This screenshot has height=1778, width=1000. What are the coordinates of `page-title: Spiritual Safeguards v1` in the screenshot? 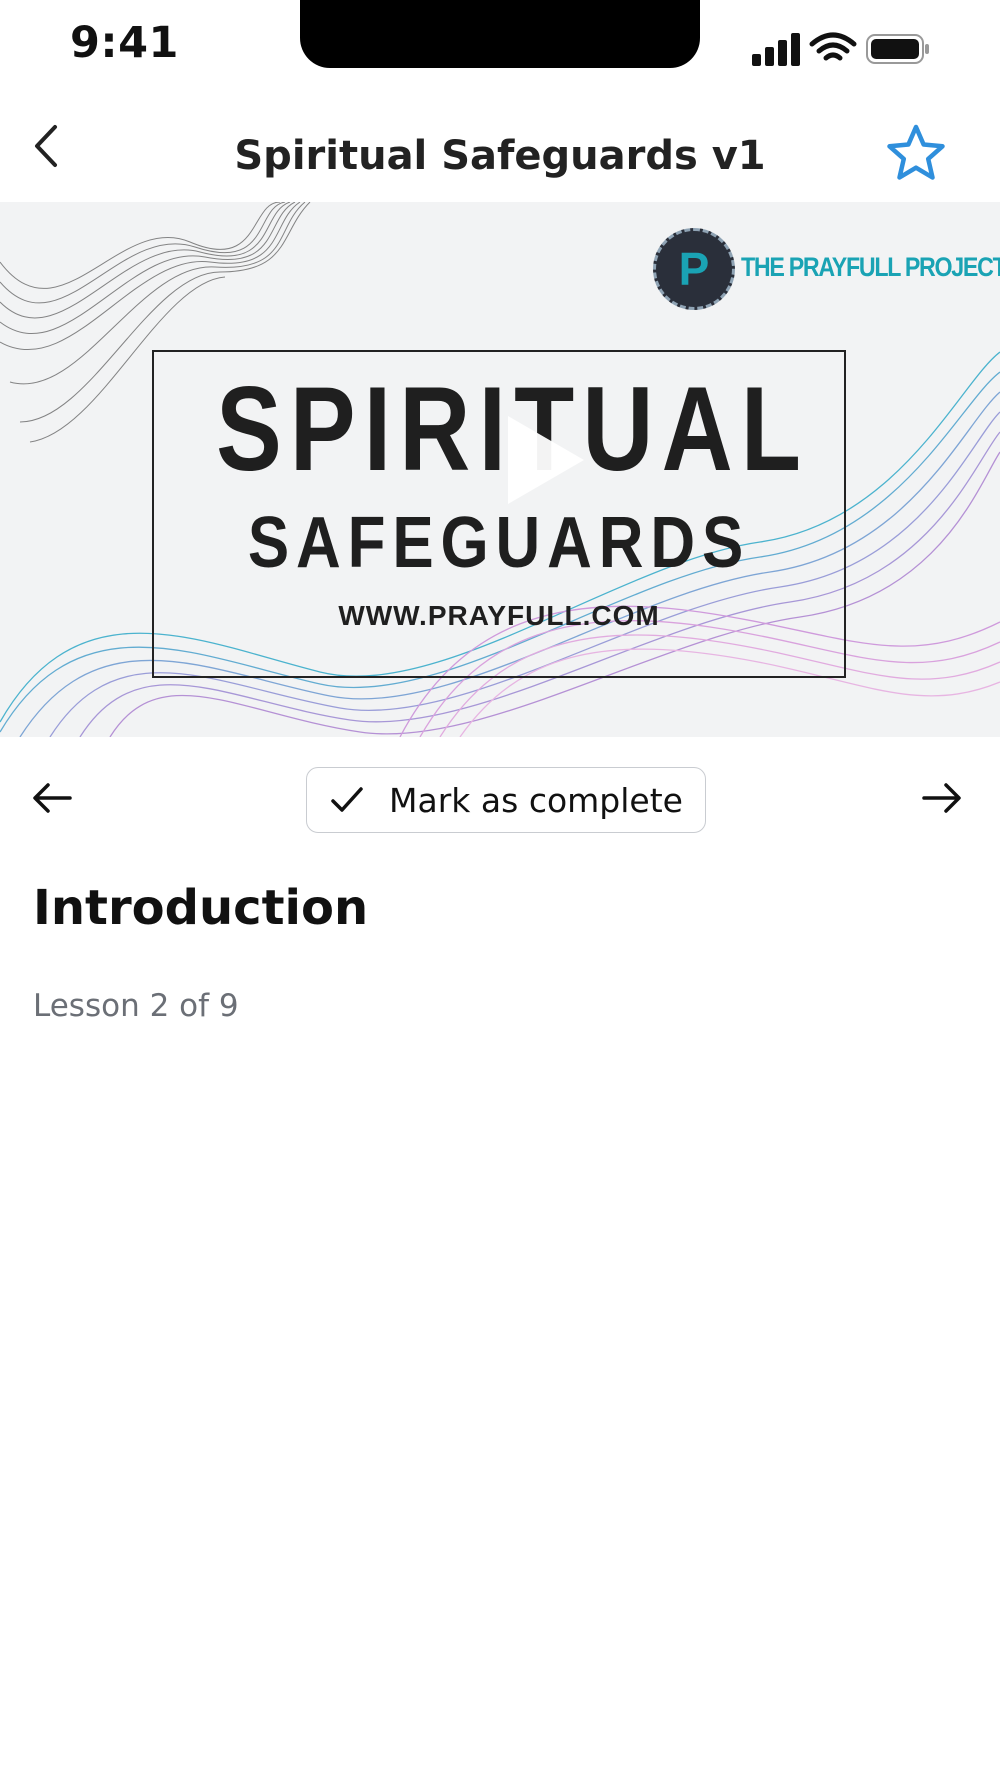 It's located at (500, 156).